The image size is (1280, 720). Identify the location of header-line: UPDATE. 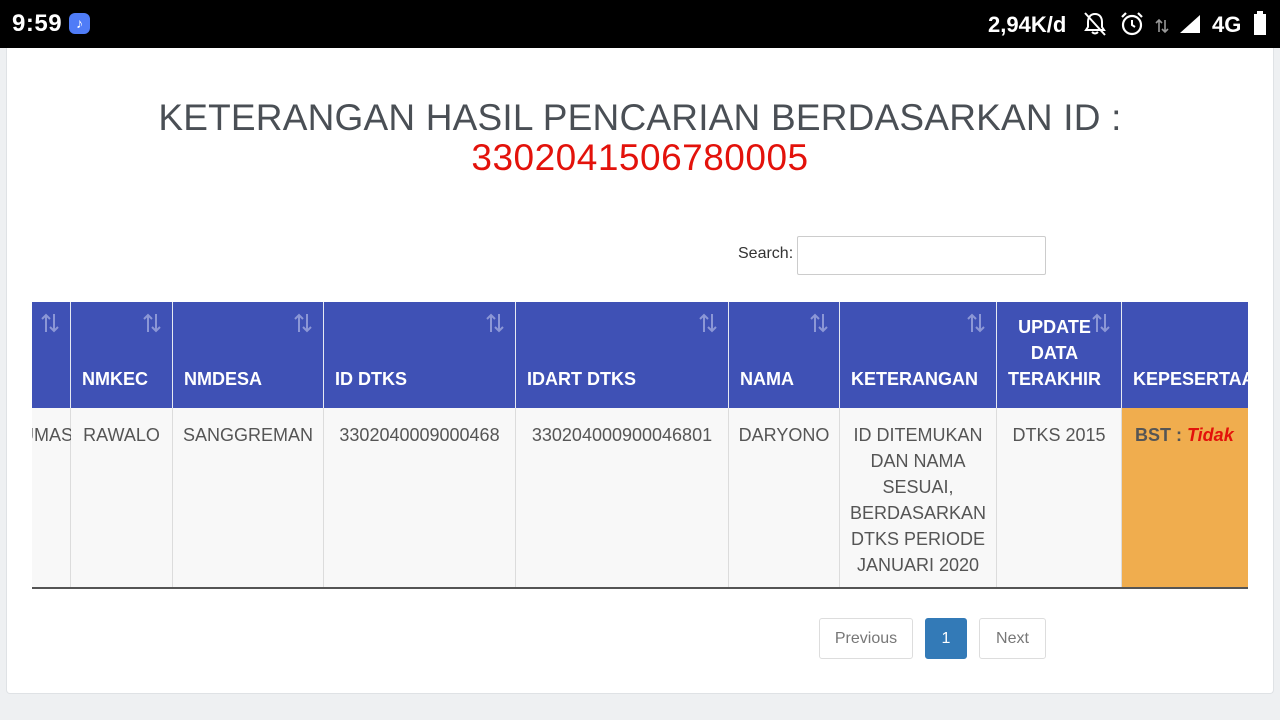
(1054, 327).